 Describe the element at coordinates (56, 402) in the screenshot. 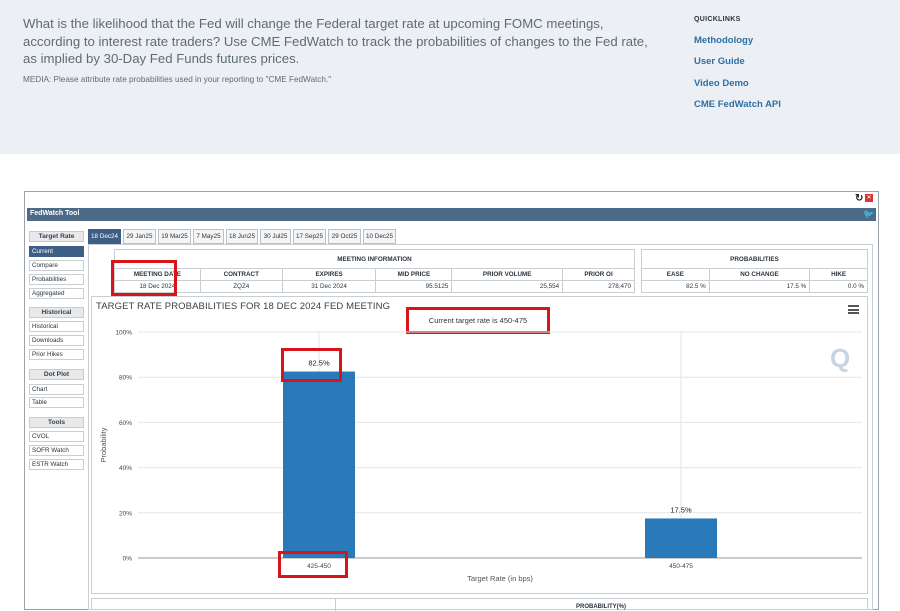

I see `sidebar-item-table: Table` at that location.